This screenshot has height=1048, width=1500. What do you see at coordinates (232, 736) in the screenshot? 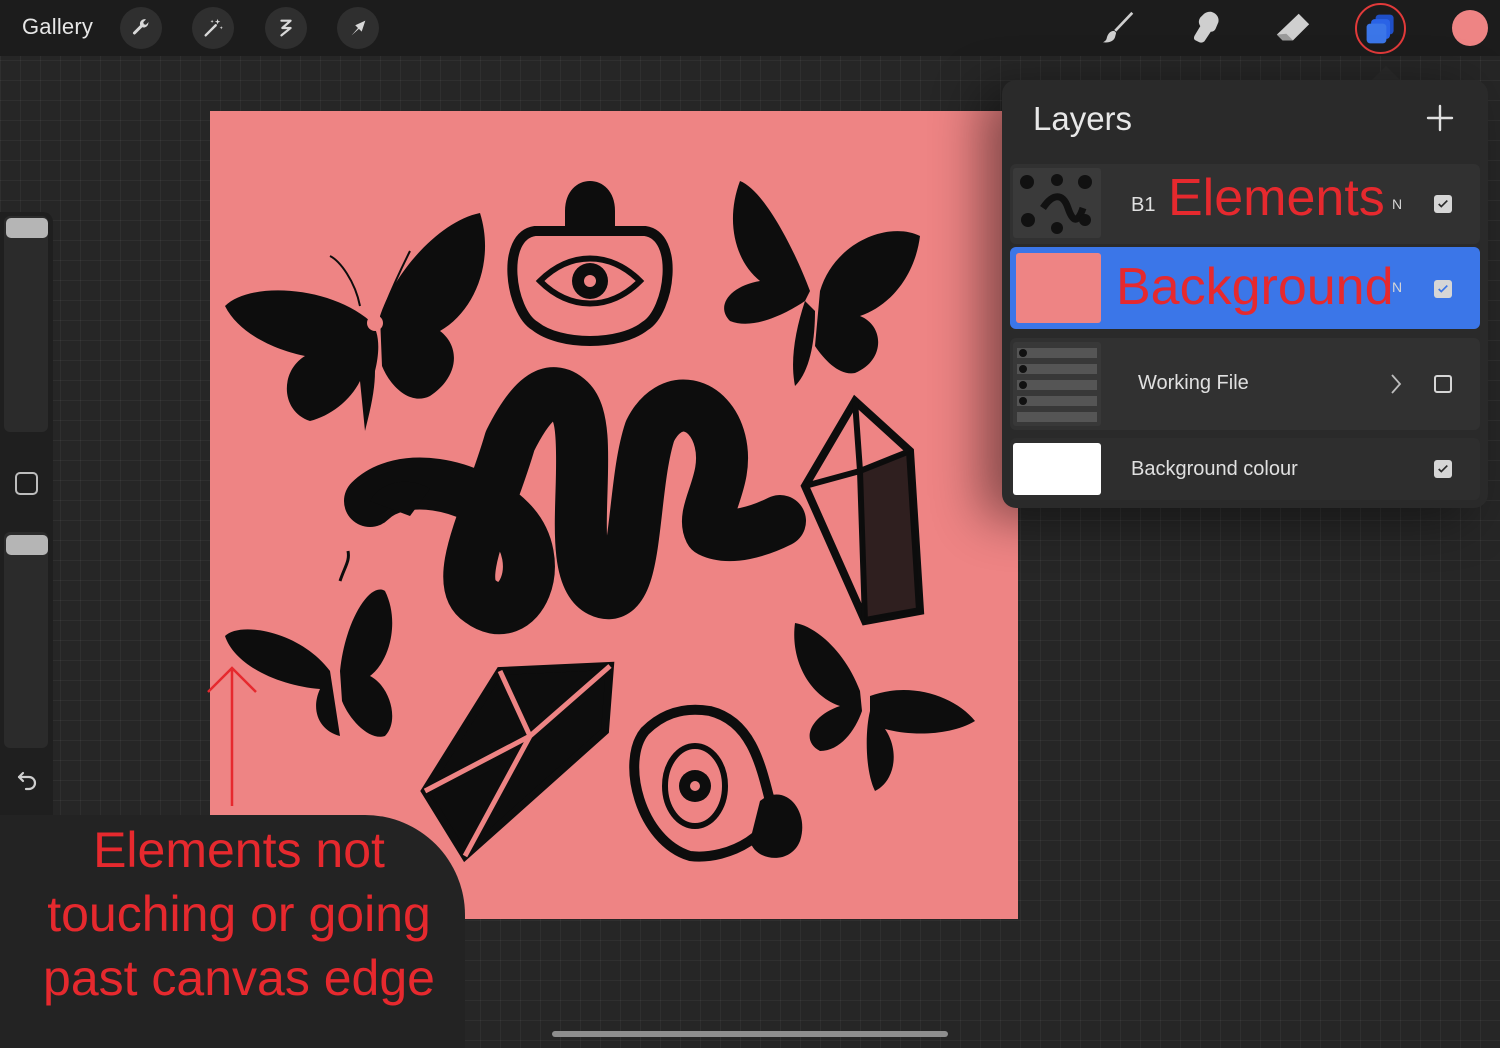
I see `arrow-up-icon` at bounding box center [232, 736].